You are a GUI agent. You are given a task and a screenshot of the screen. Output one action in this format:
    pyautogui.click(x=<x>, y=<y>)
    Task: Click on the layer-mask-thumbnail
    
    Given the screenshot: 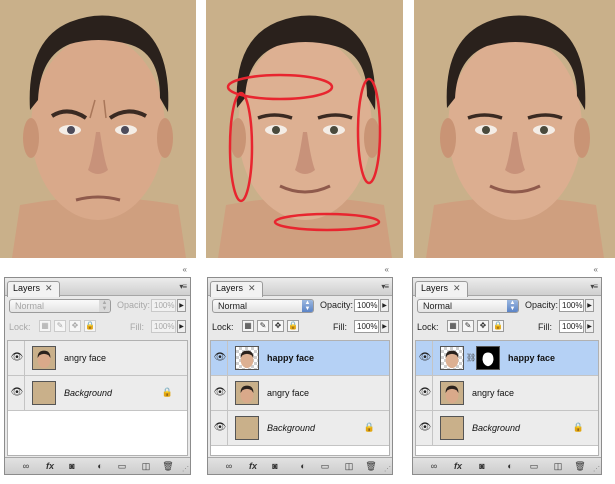 What is the action you would take?
    pyautogui.click(x=488, y=358)
    